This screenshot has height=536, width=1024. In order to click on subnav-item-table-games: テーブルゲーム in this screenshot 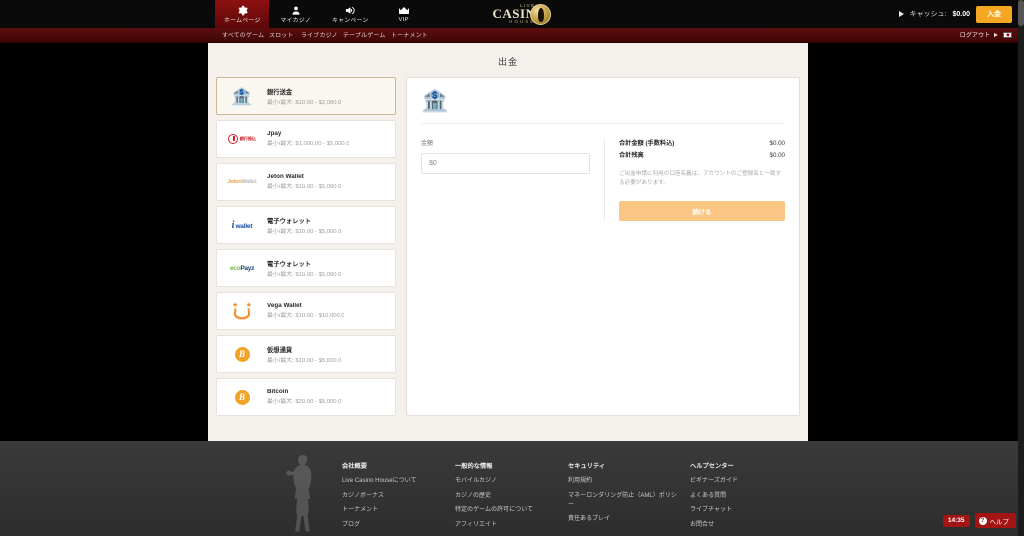, I will do `click(364, 35)`.